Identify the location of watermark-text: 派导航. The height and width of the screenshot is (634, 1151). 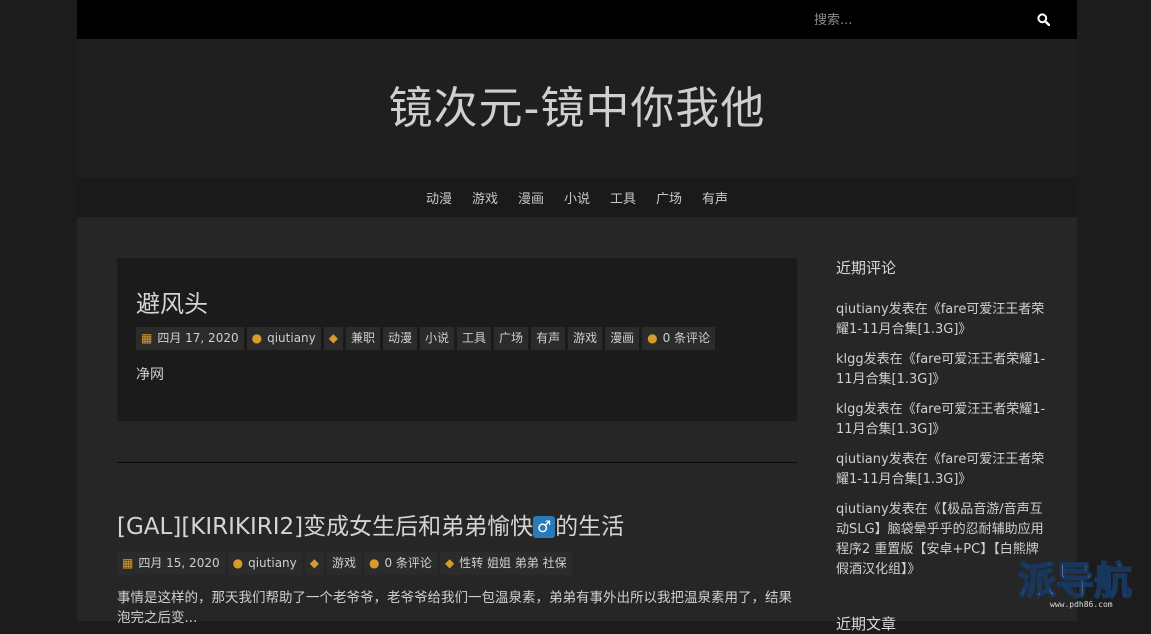
(1075, 580).